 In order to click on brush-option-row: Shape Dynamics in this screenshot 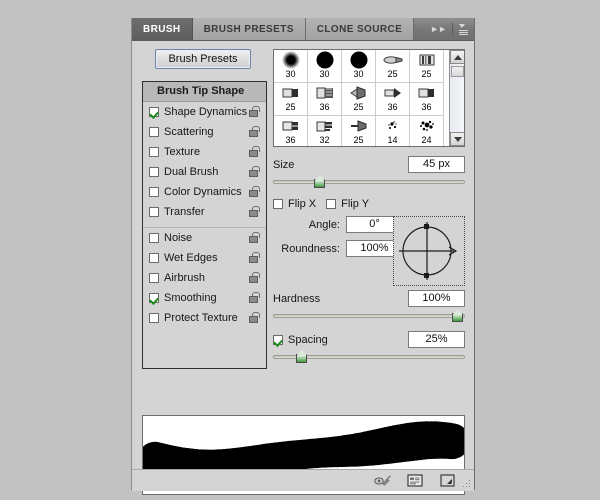, I will do `click(204, 112)`.